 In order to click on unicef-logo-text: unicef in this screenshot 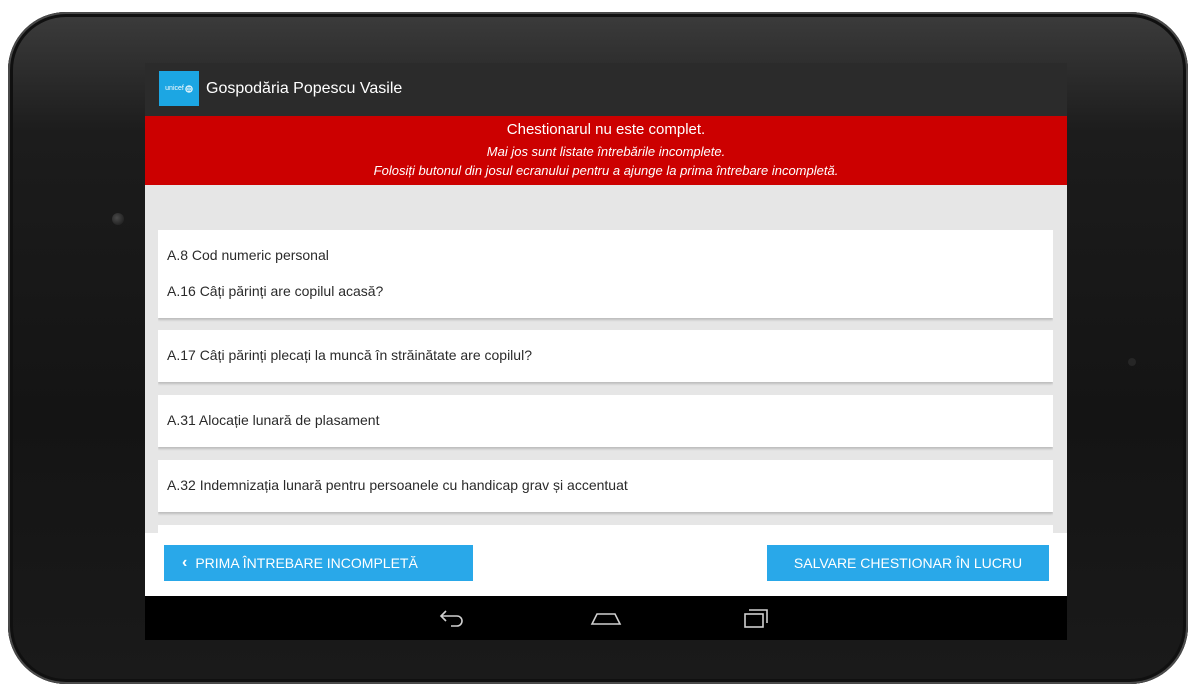, I will do `click(174, 88)`.